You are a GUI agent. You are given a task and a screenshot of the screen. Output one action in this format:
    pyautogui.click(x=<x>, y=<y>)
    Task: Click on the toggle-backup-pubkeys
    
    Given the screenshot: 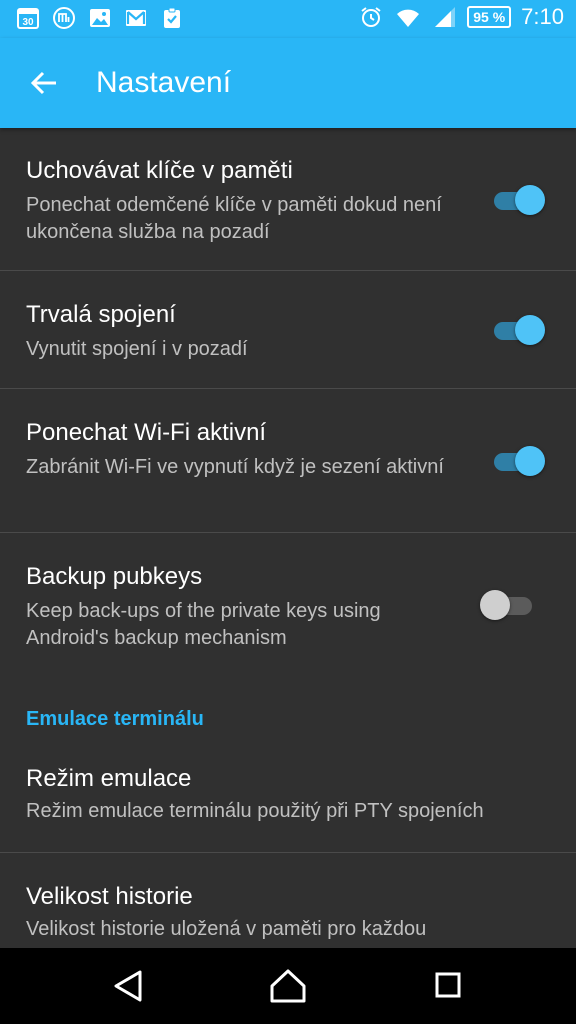 What is the action you would take?
    pyautogui.click(x=509, y=605)
    